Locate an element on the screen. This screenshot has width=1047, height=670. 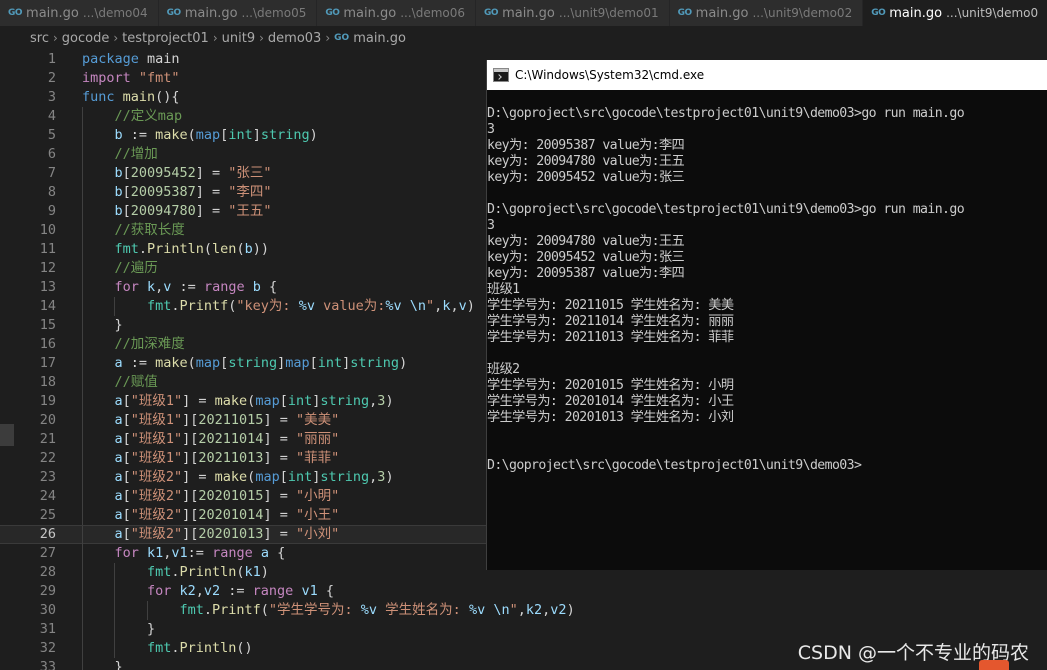
code-token: ] = is located at coordinates (212, 211).